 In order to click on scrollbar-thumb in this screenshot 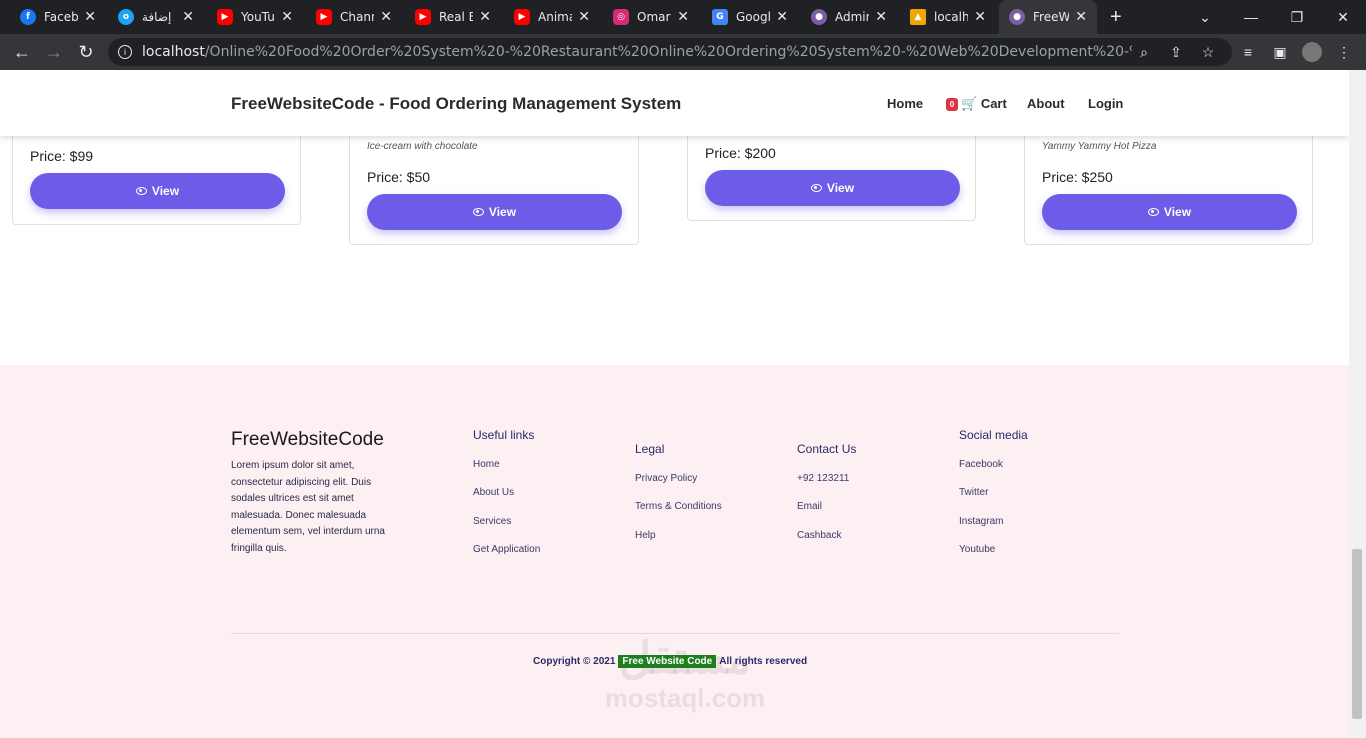, I will do `click(1357, 634)`.